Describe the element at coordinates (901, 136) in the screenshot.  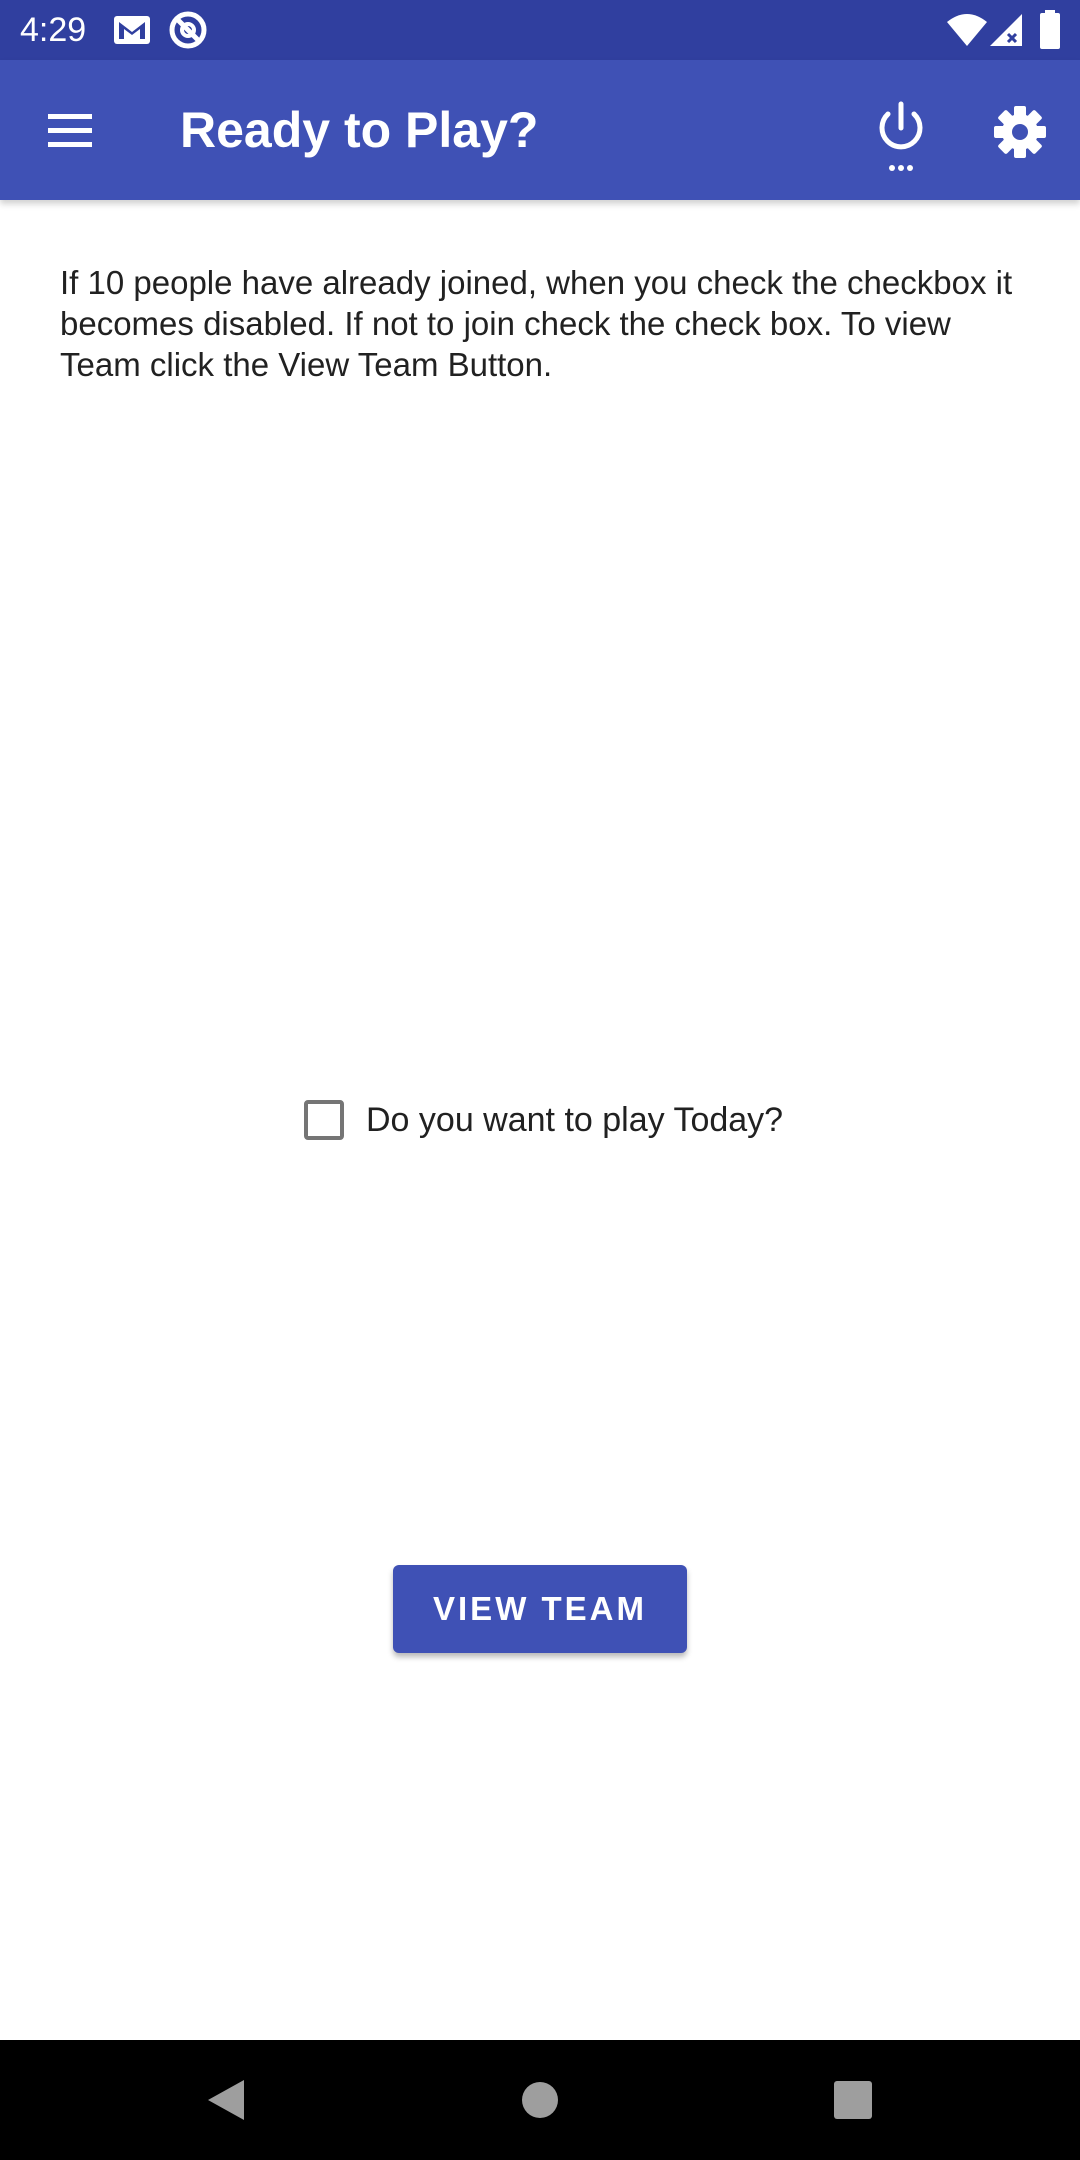
I see `power-icon` at that location.